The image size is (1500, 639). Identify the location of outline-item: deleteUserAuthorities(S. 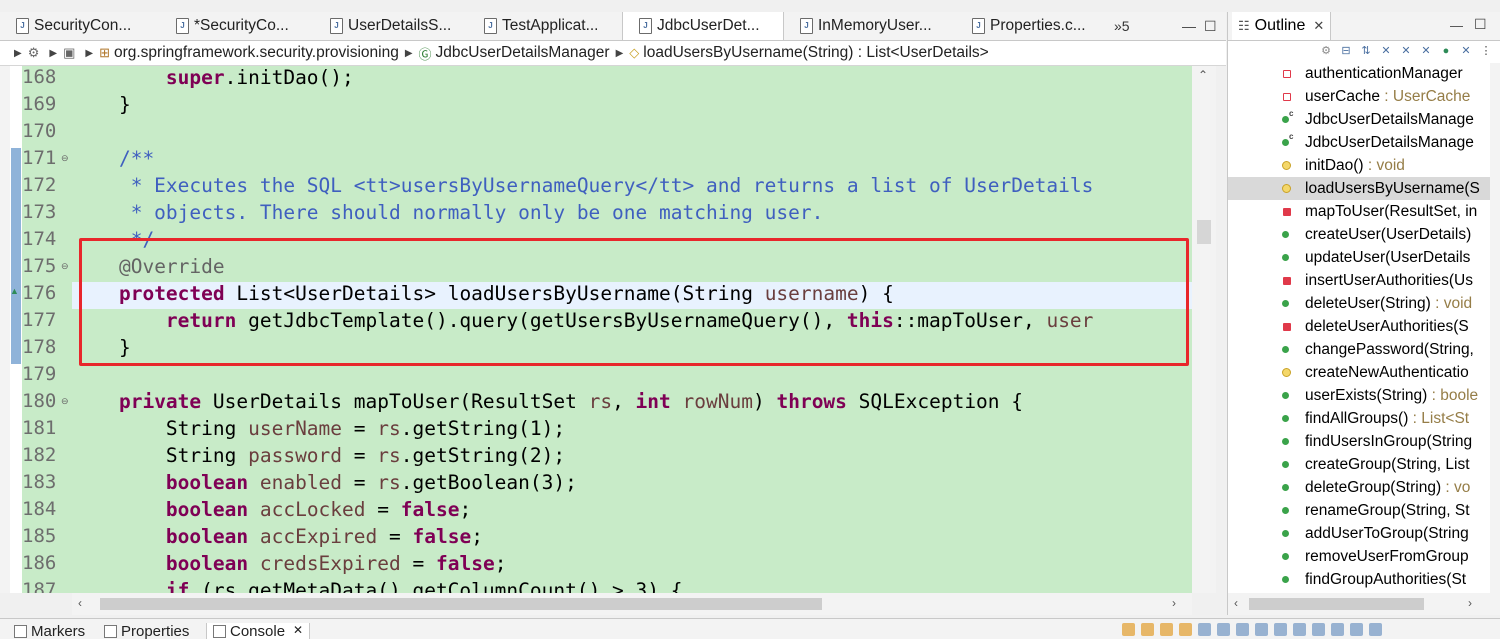
(1359, 326).